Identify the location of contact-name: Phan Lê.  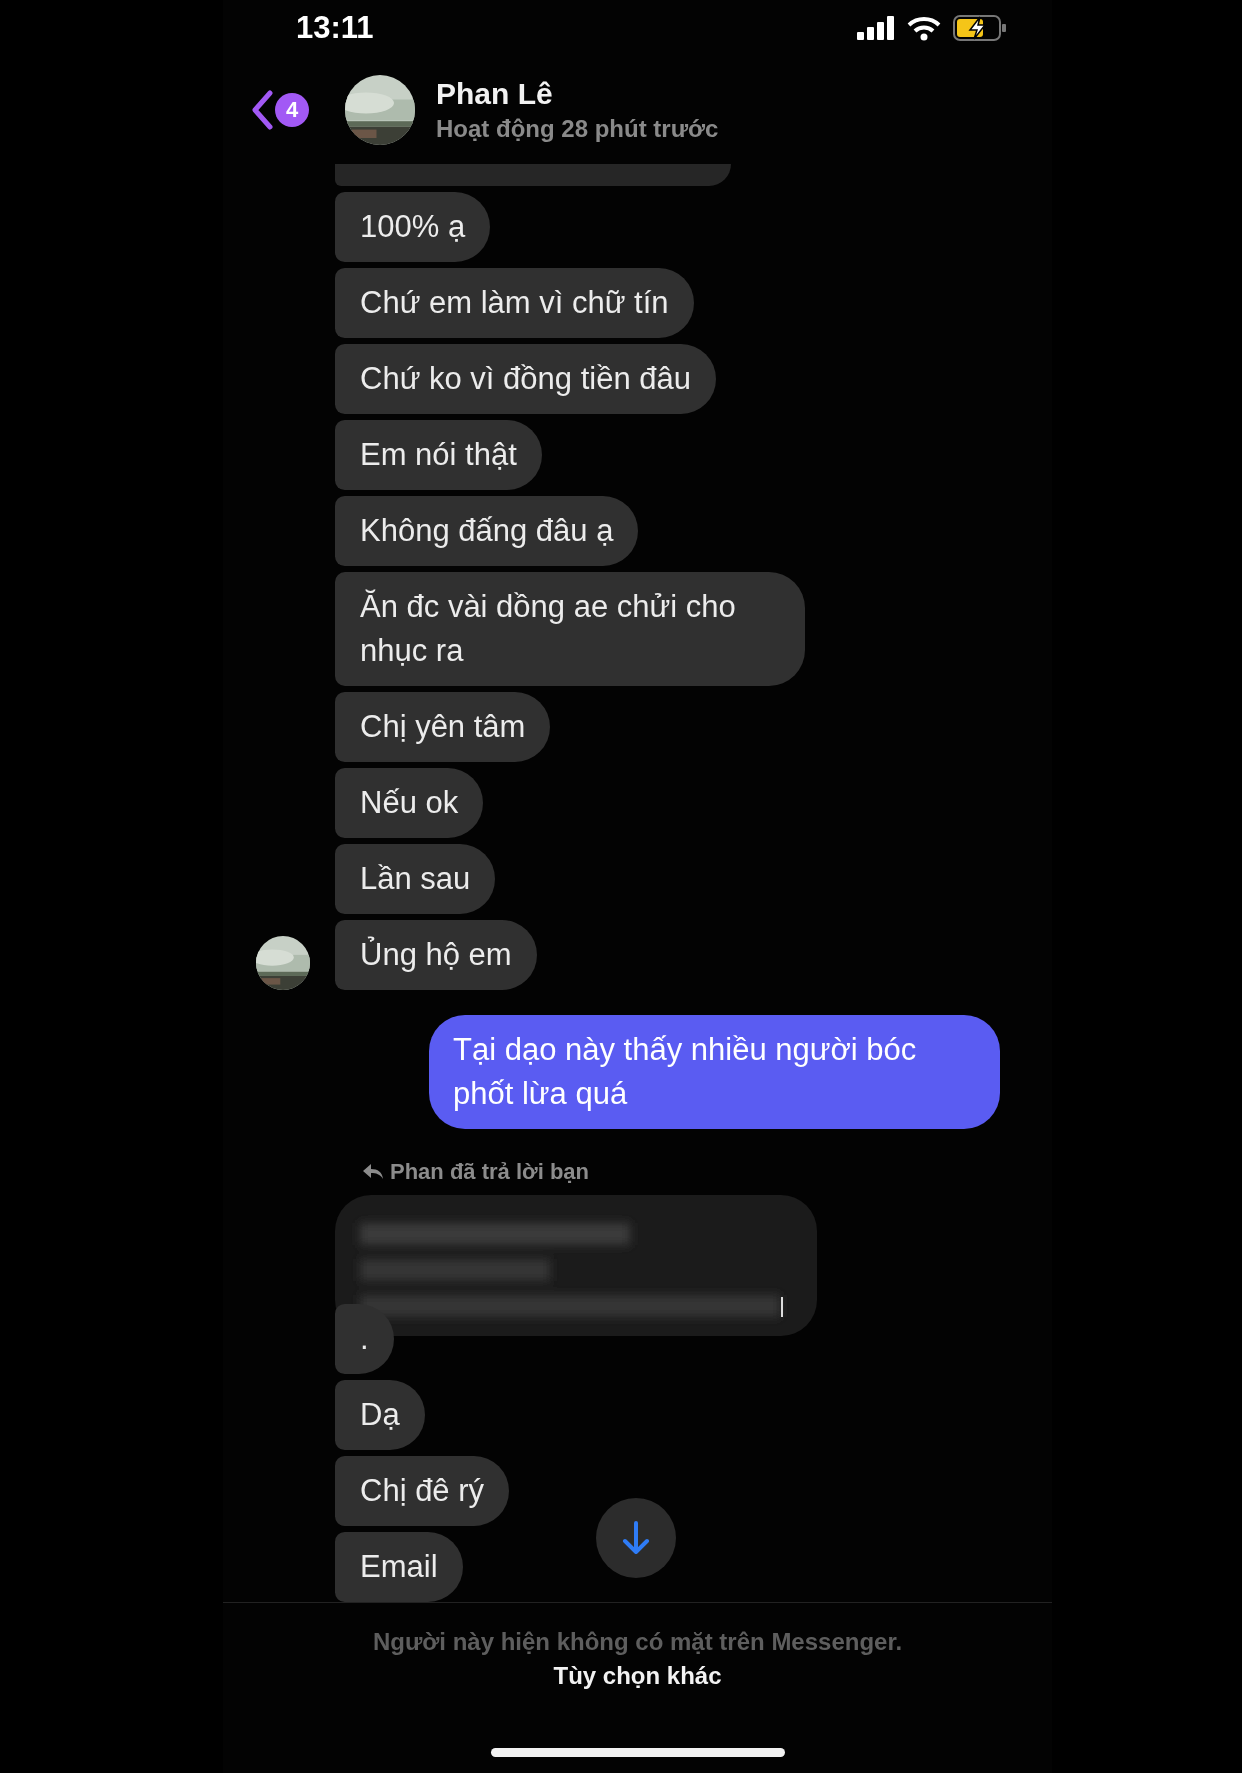
(577, 94).